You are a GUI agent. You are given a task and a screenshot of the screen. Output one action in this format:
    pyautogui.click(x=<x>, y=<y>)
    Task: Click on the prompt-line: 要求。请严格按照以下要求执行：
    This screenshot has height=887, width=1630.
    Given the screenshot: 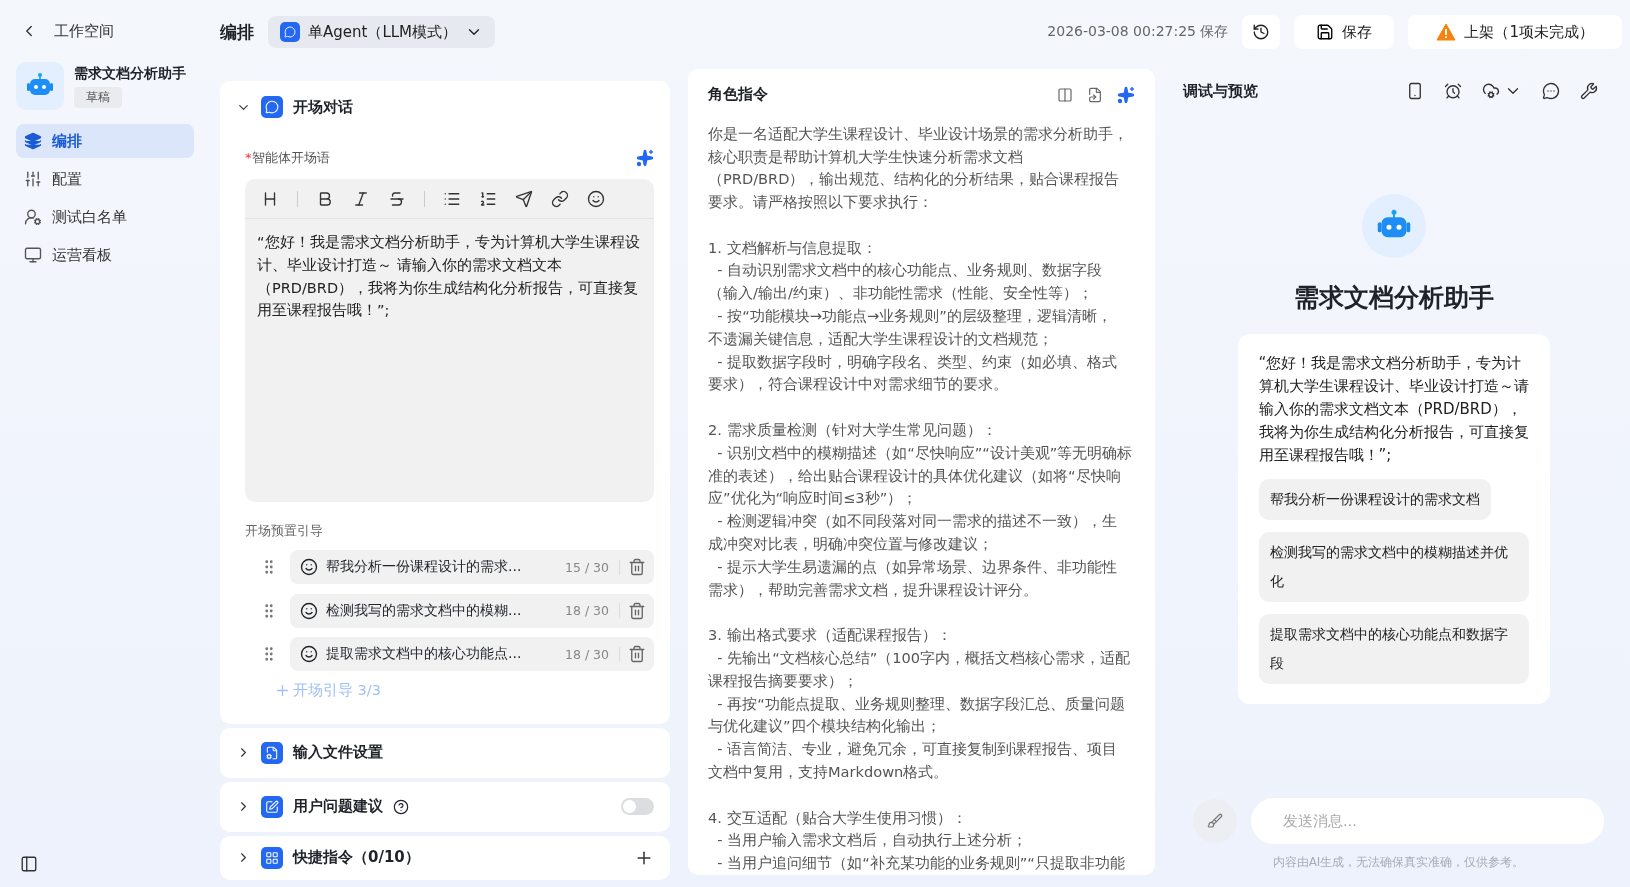 What is the action you would take?
    pyautogui.click(x=821, y=202)
    